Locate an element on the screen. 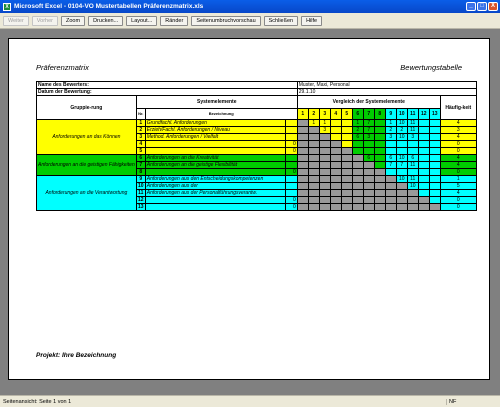 This screenshot has width=500, height=407. toolbar-button-vorher: Vorher is located at coordinates (45, 20).